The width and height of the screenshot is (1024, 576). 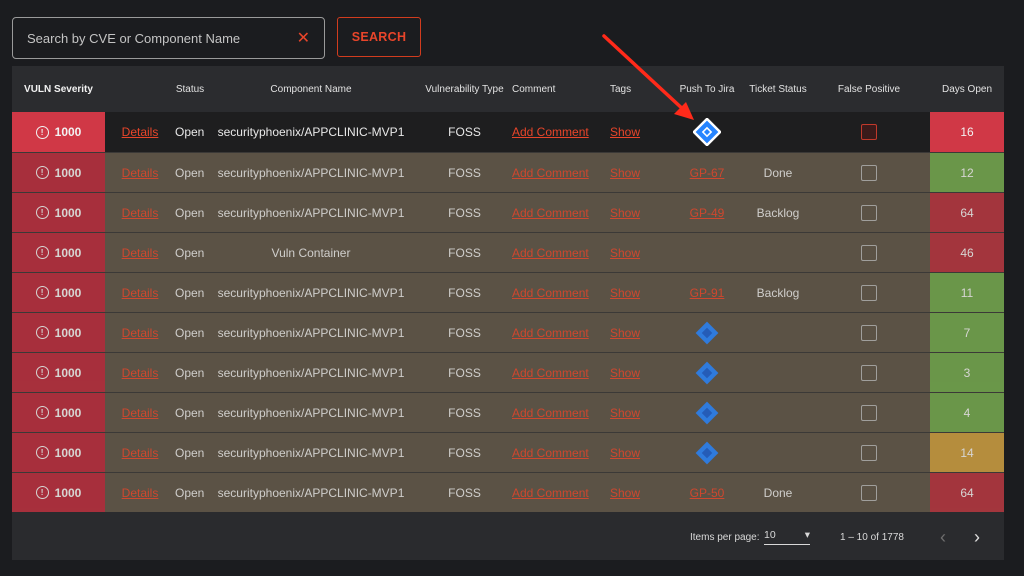 I want to click on close-icon: ✕, so click(x=303, y=38).